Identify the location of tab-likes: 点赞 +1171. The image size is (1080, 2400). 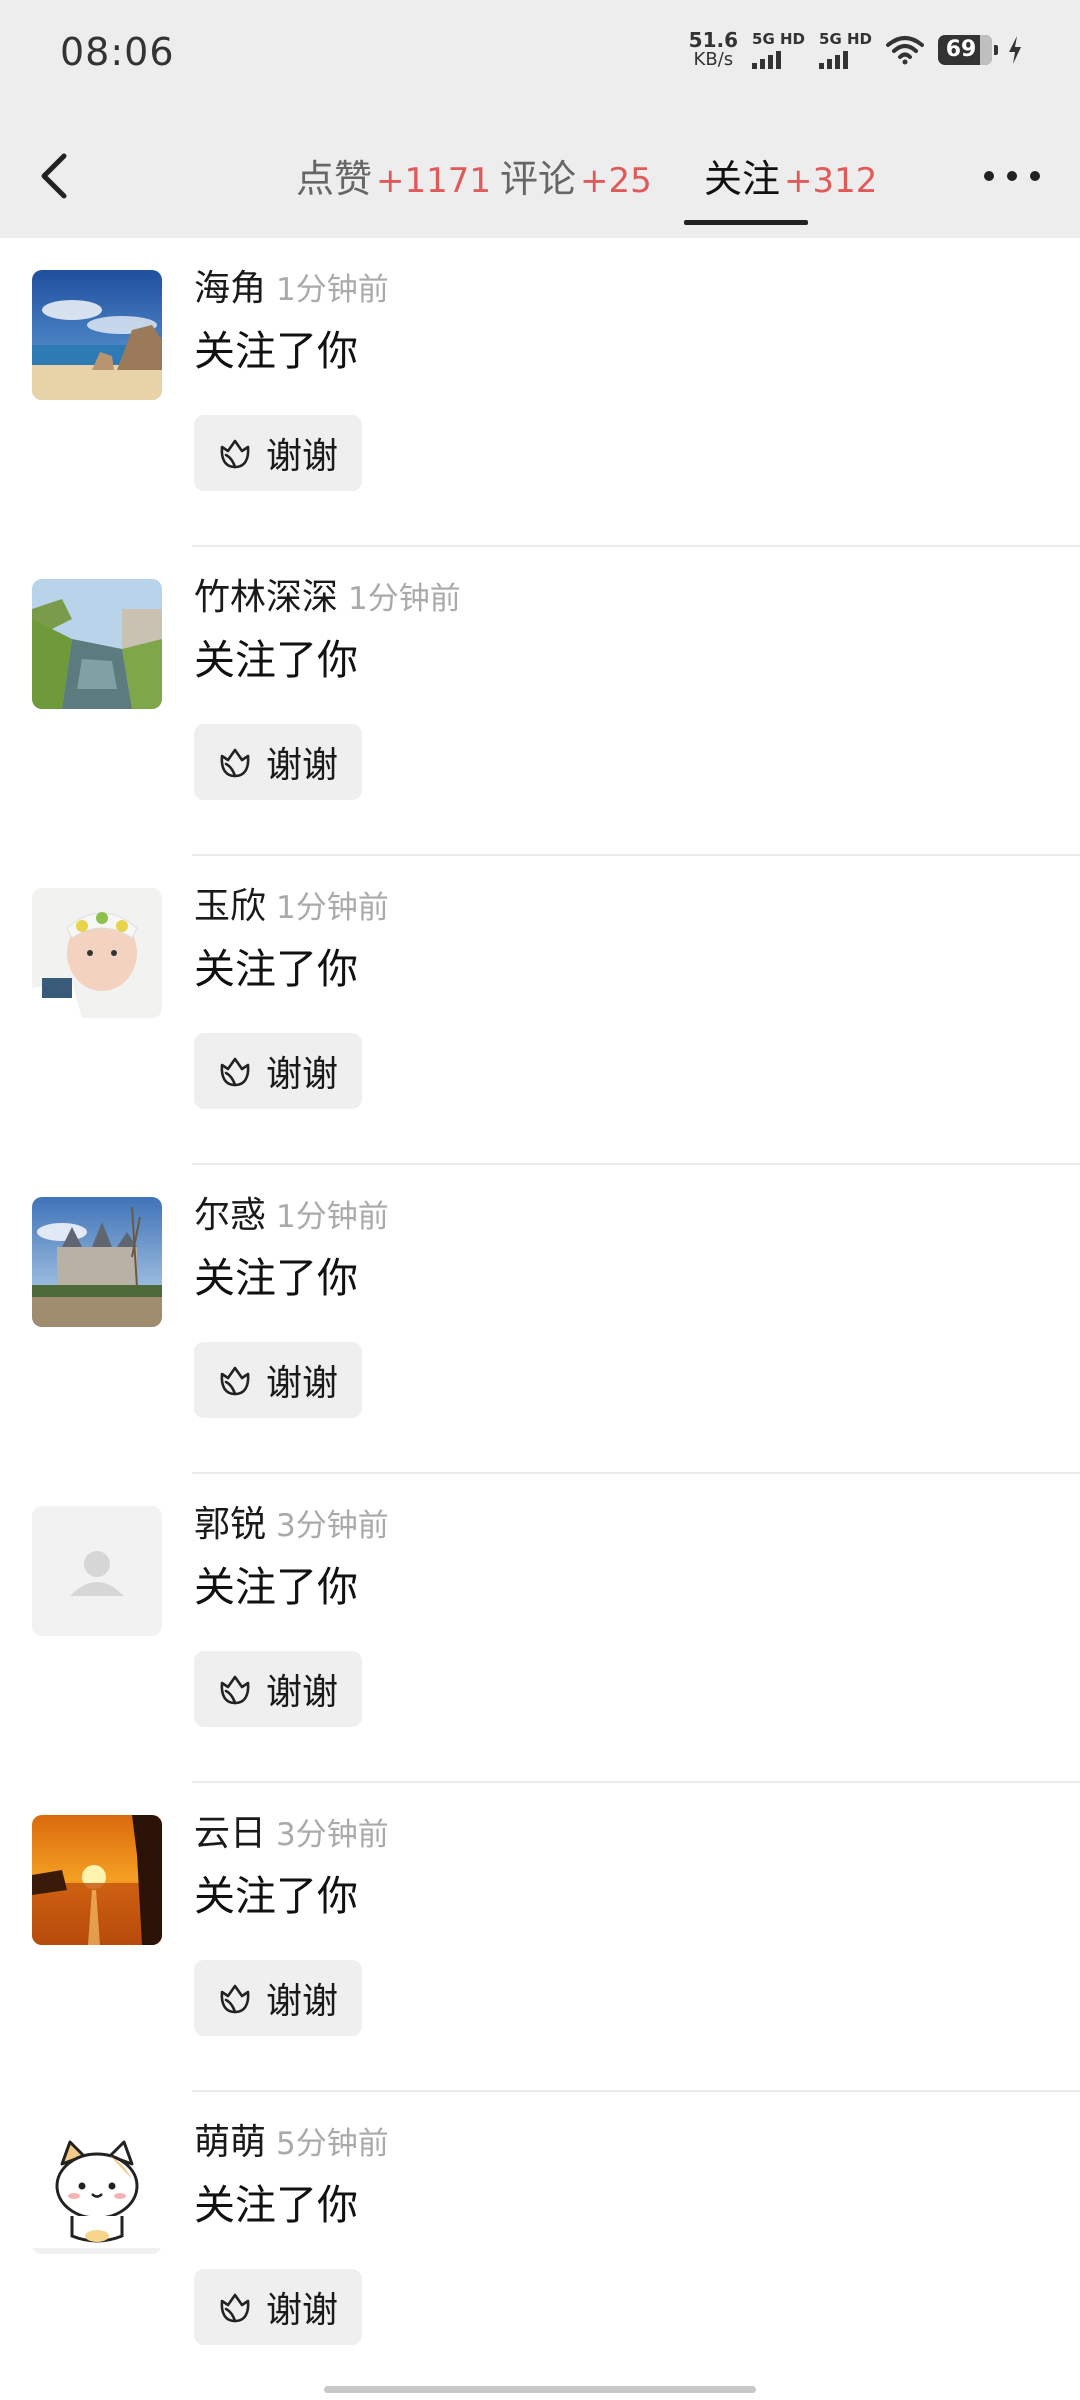
(393, 175).